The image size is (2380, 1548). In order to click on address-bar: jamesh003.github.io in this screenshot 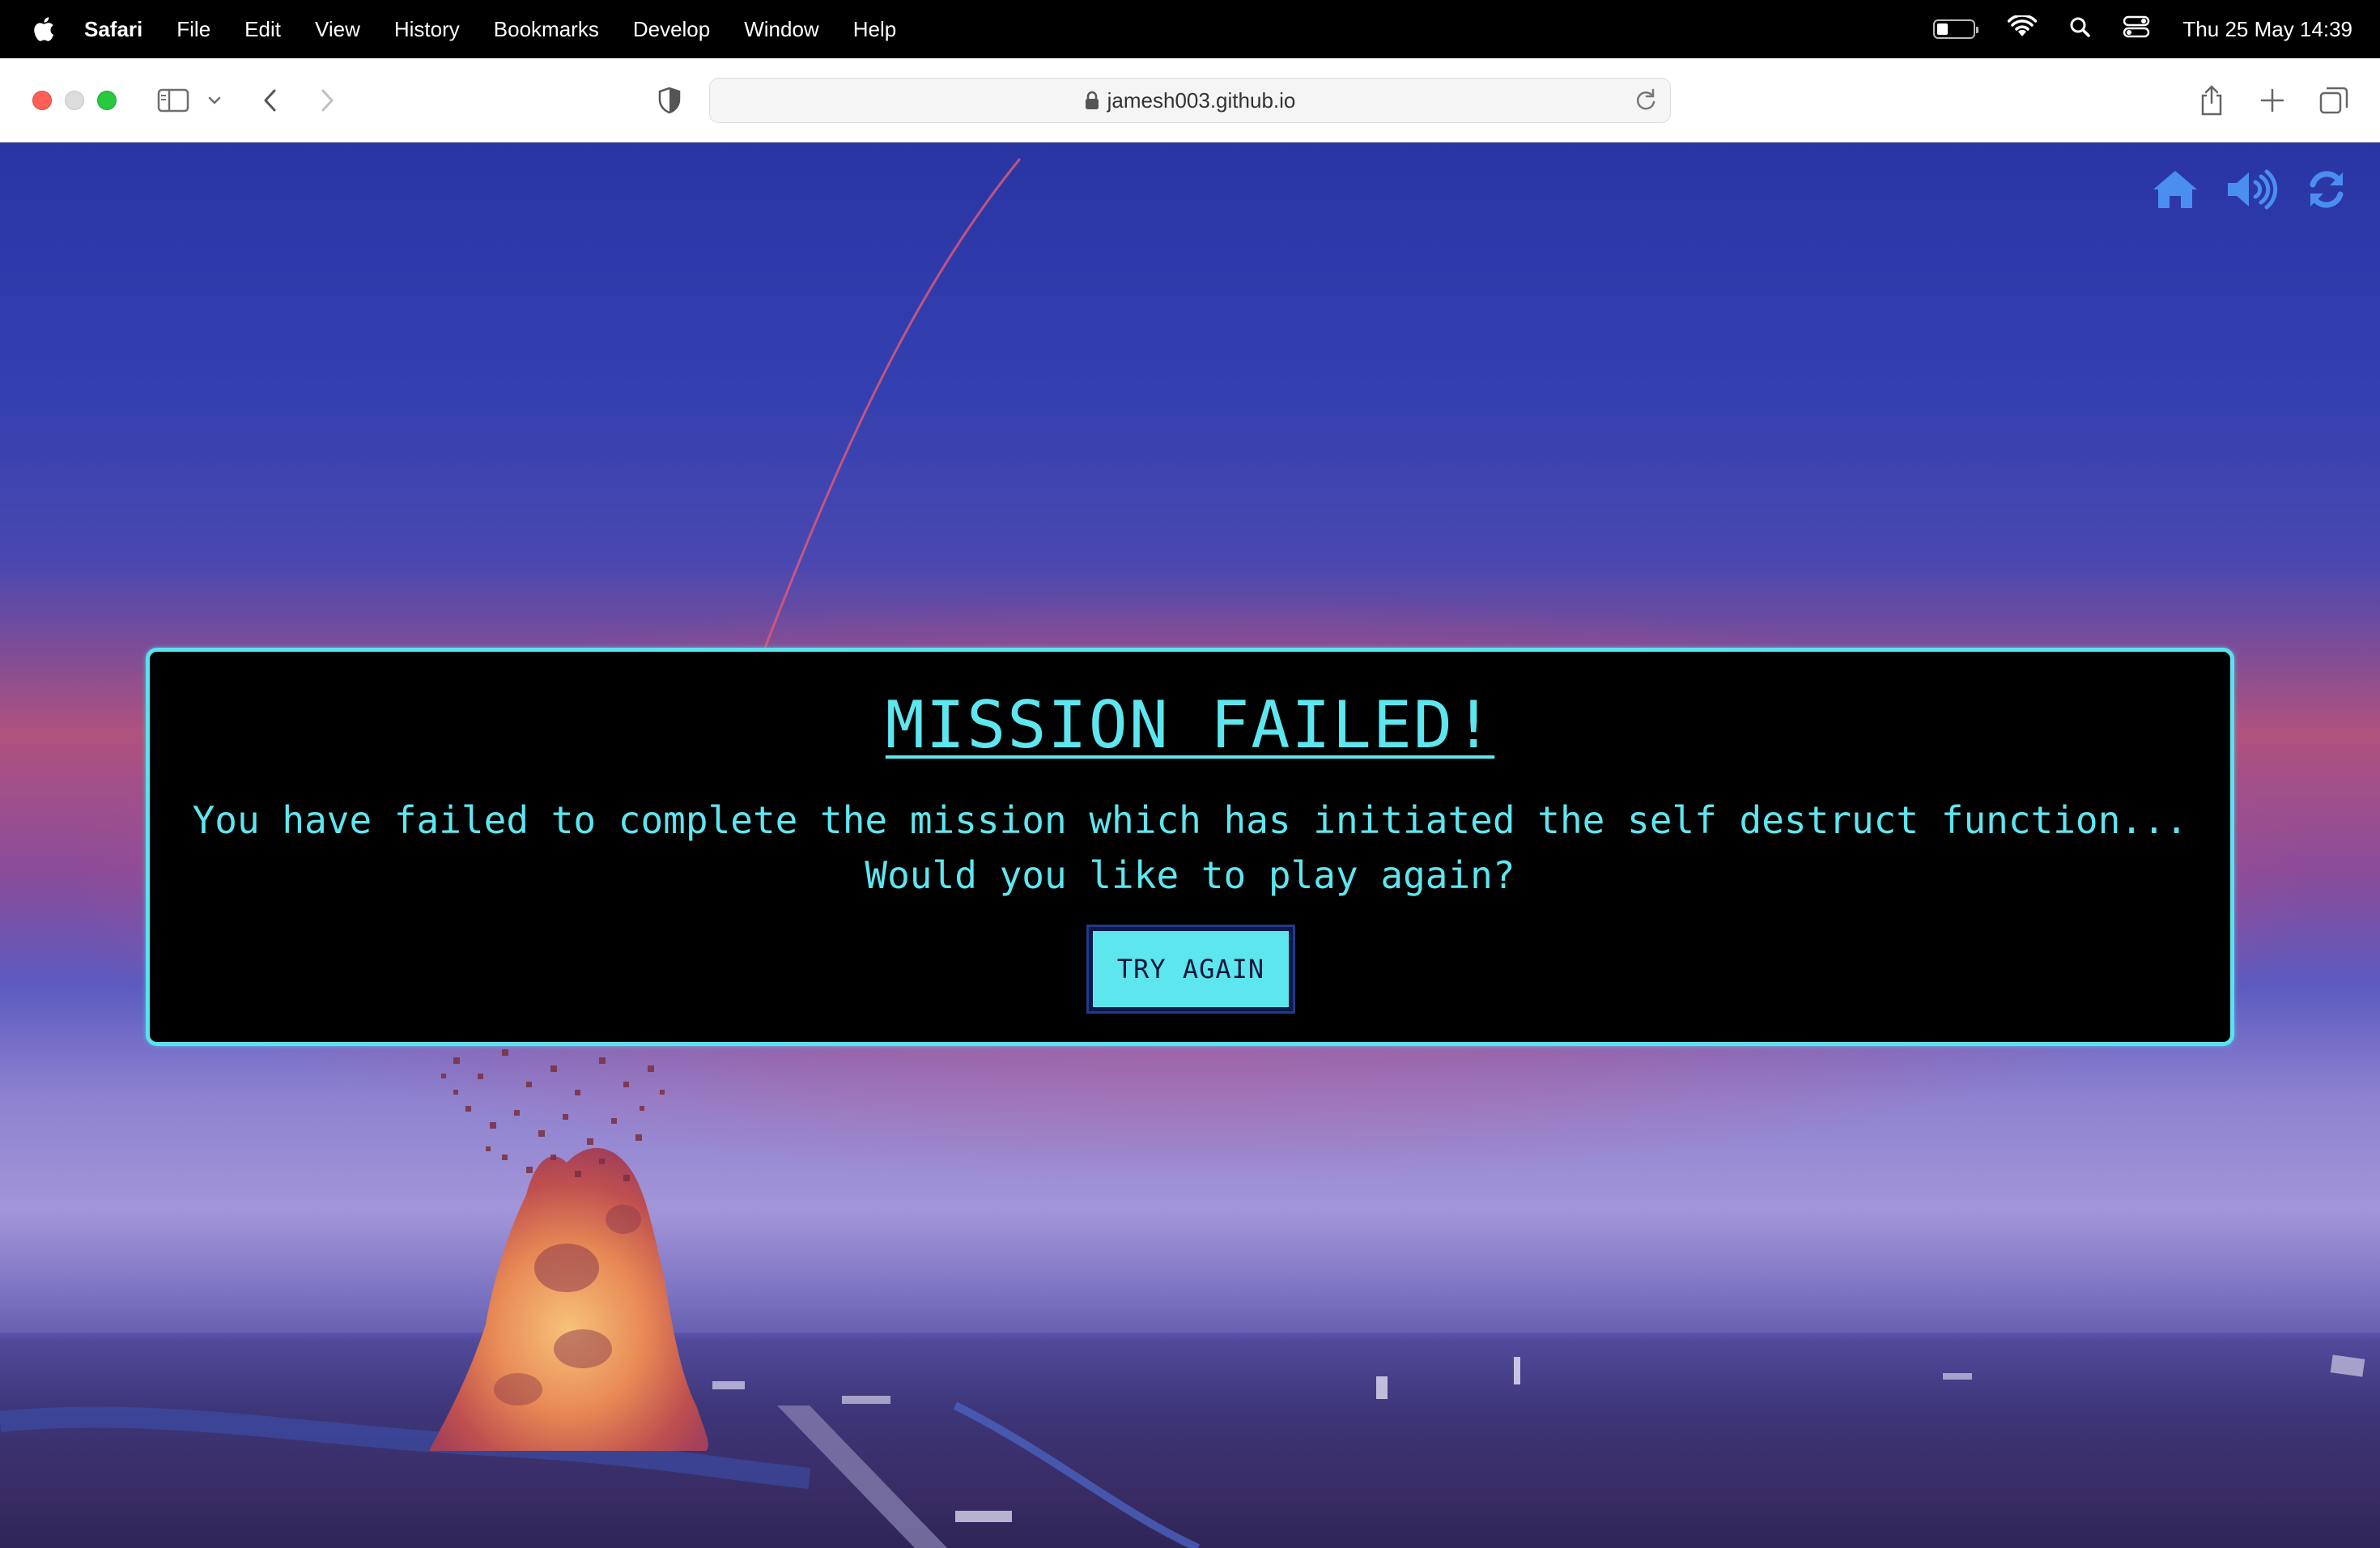, I will do `click(1190, 100)`.